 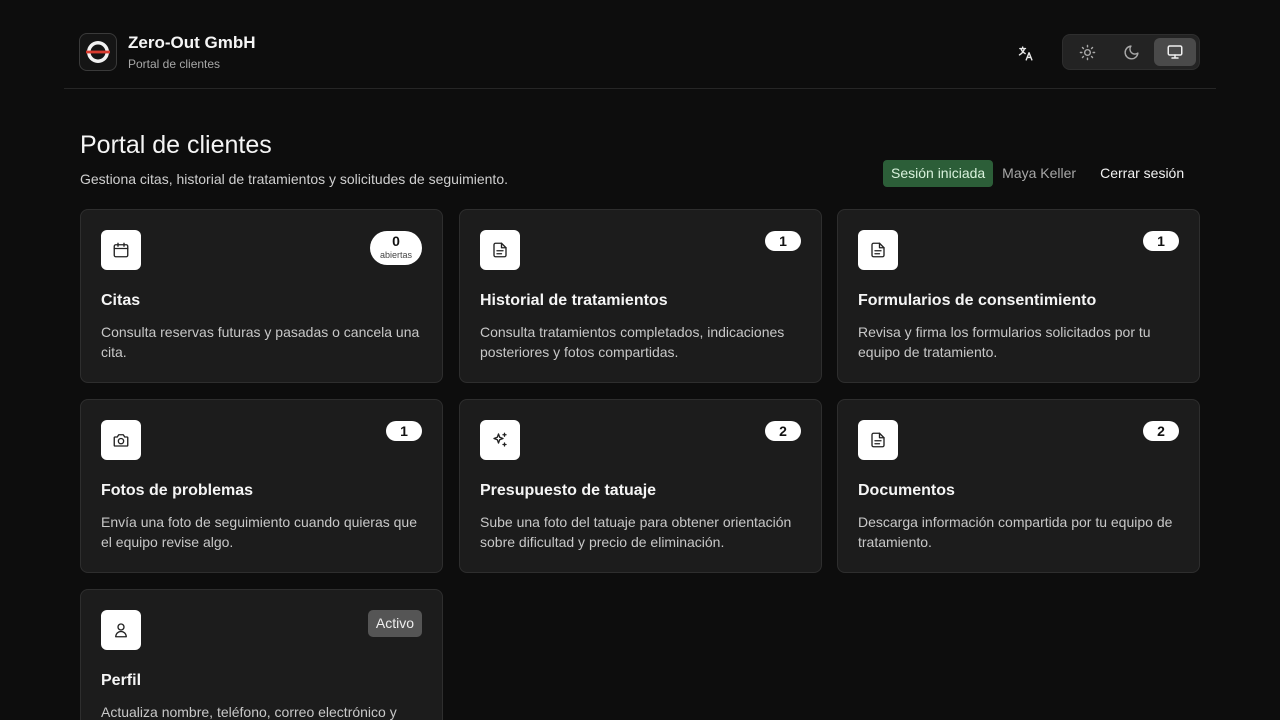 I want to click on card-title: Formularios de consentimiento, so click(x=977, y=300).